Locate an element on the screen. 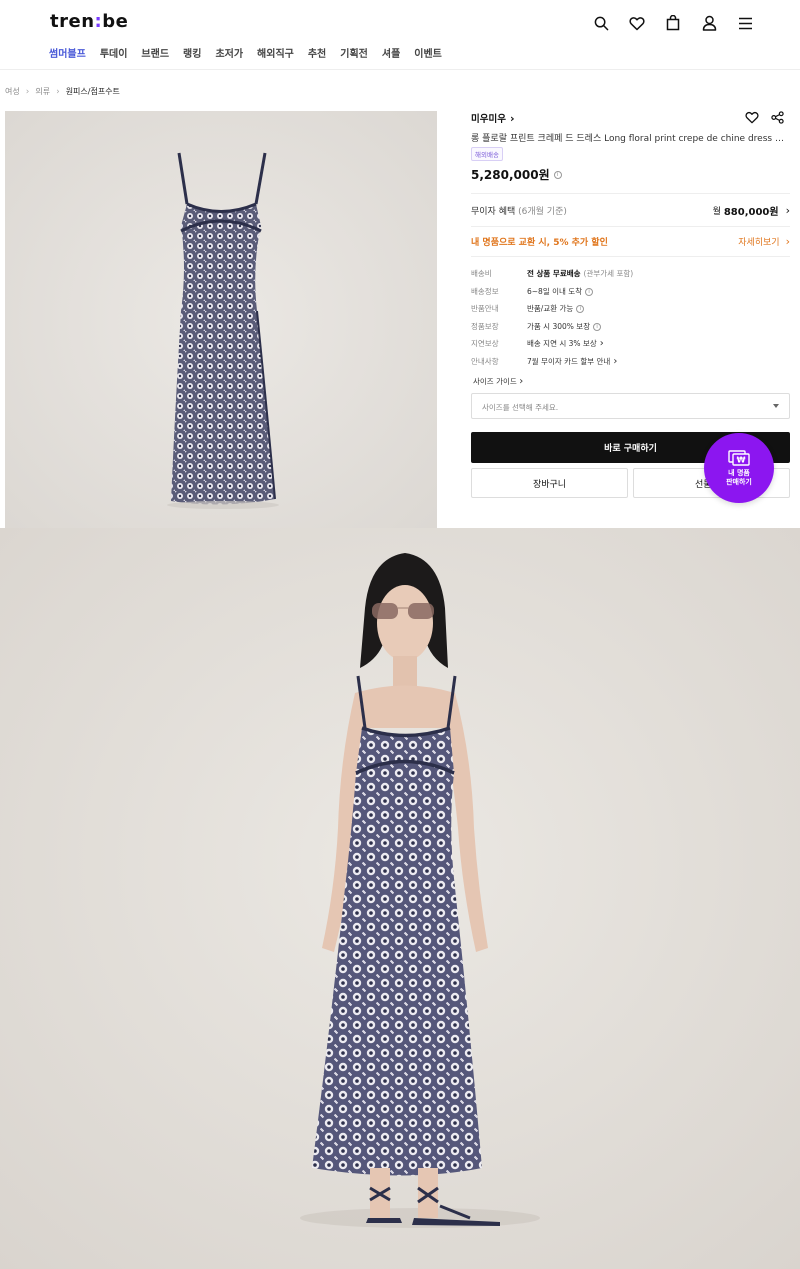 The image size is (800, 1269). nav-item-brand: 브랜드 is located at coordinates (155, 52).